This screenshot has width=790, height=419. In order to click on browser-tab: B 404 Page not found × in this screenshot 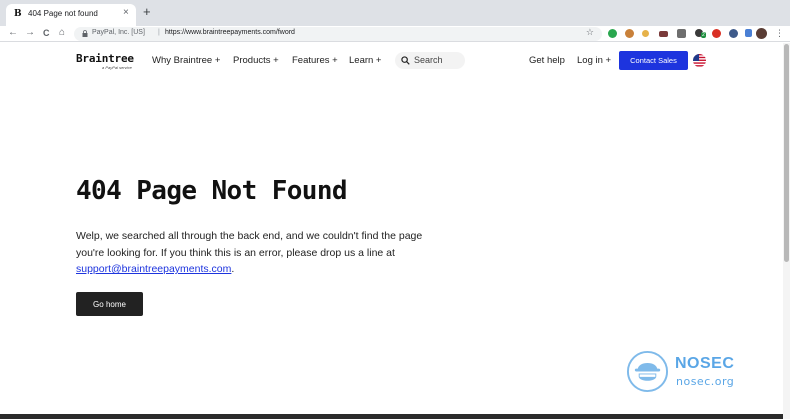, I will do `click(71, 15)`.